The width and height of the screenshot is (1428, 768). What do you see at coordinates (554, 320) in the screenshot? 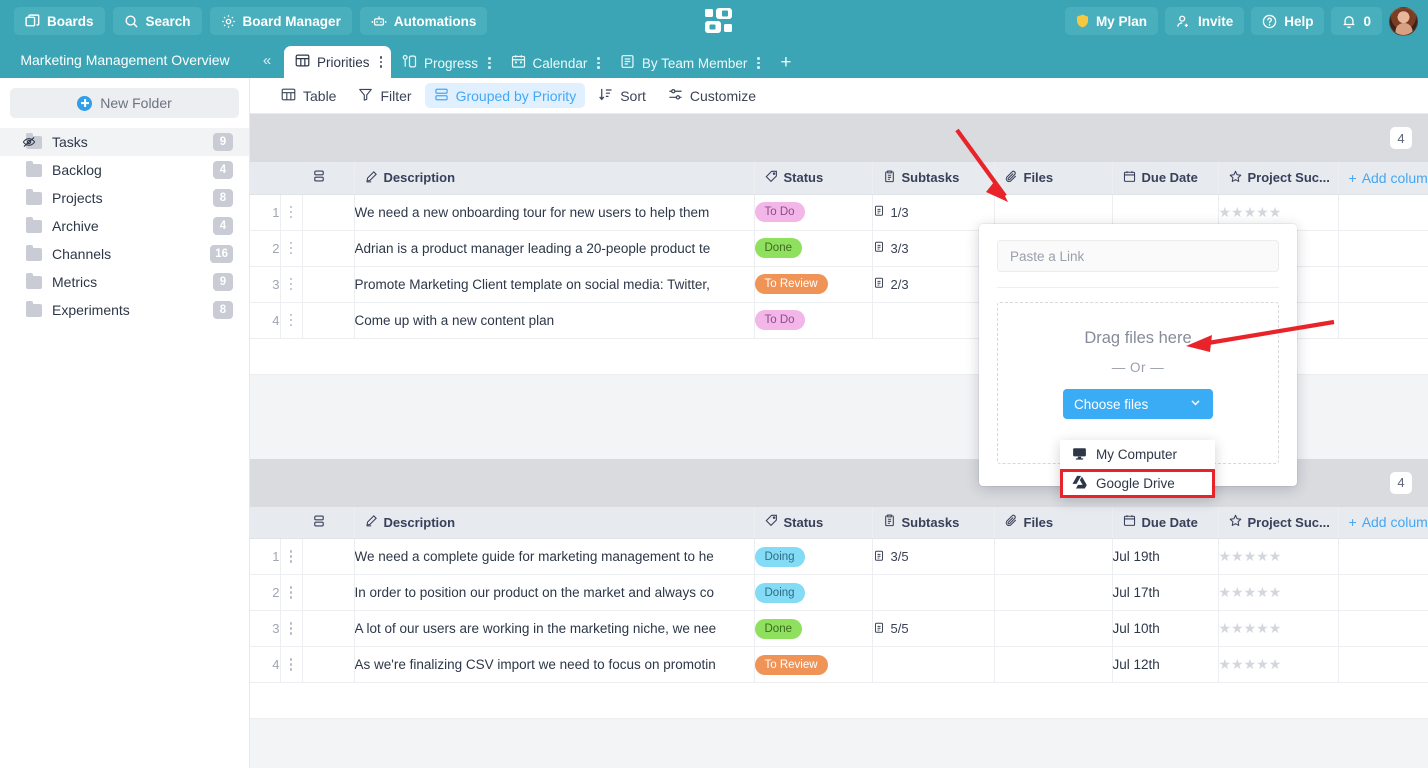
I see `cell-description: Come up with a new content plan` at bounding box center [554, 320].